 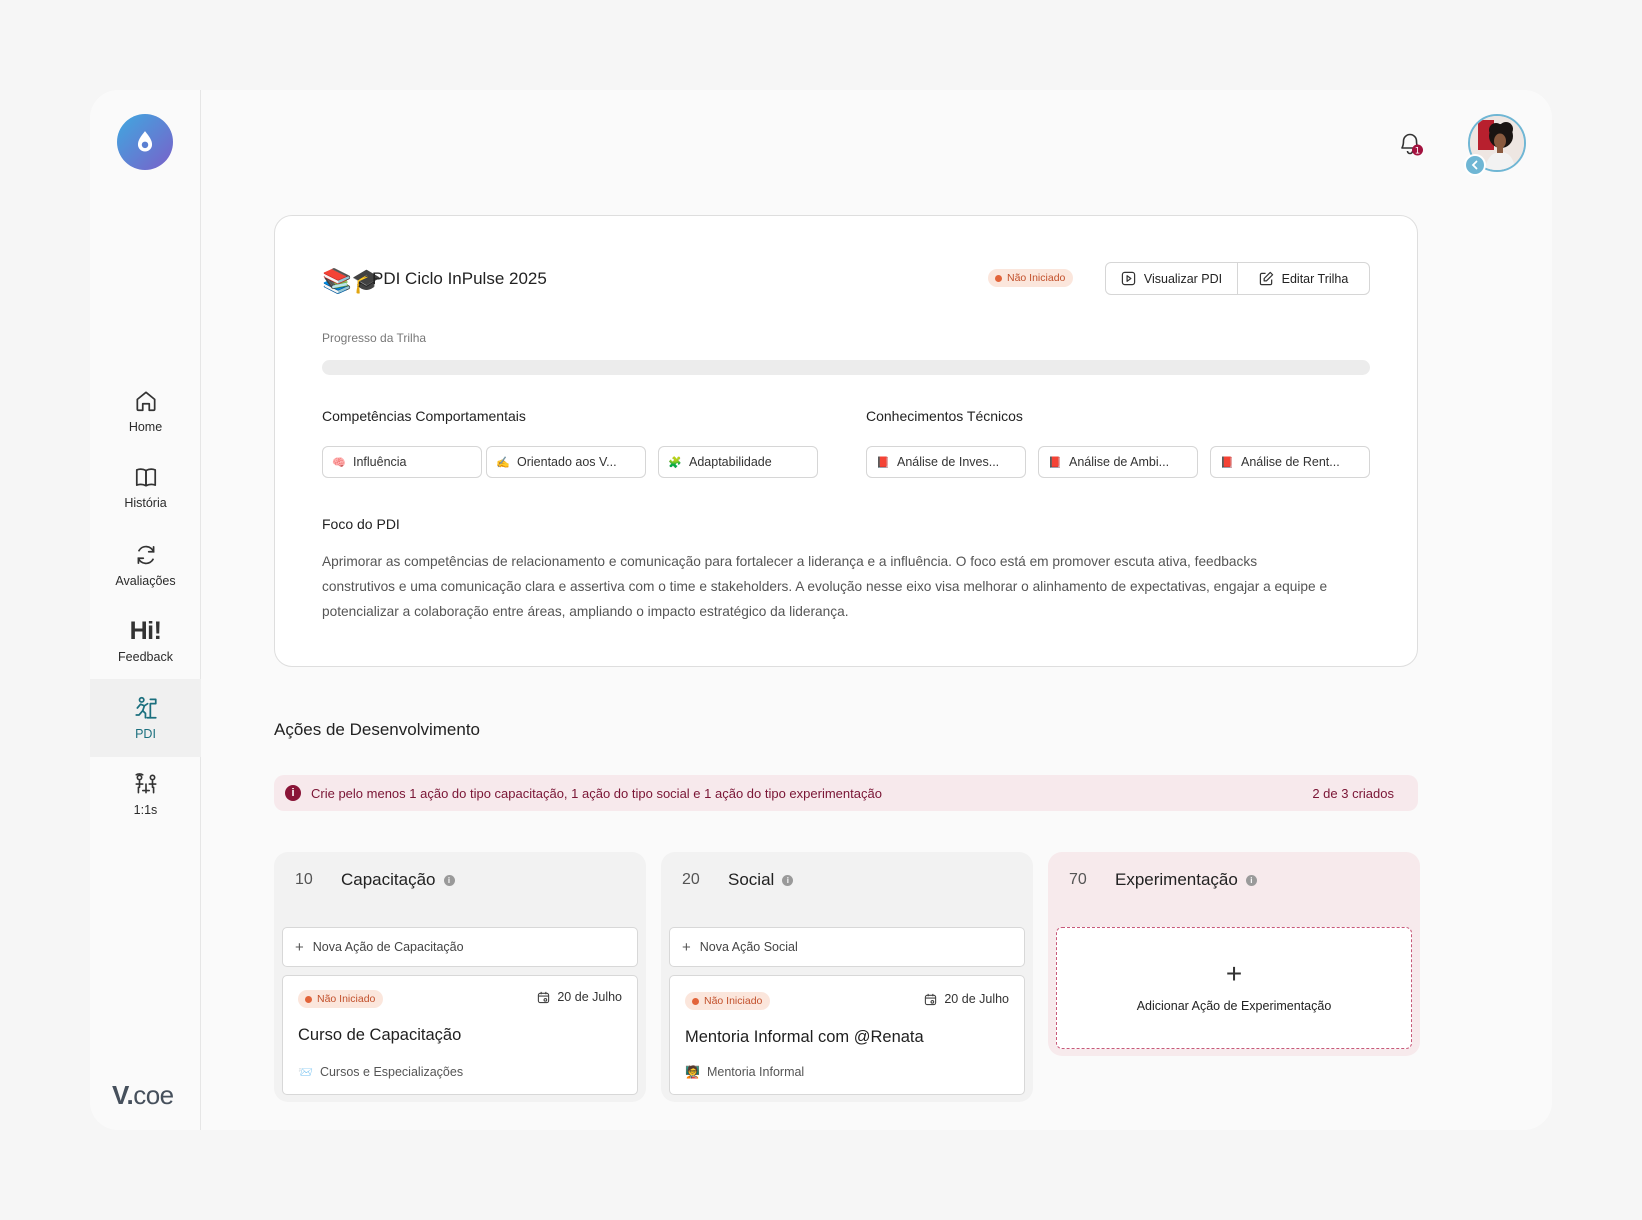 I want to click on envelope-icon: 📨, so click(x=305, y=1072).